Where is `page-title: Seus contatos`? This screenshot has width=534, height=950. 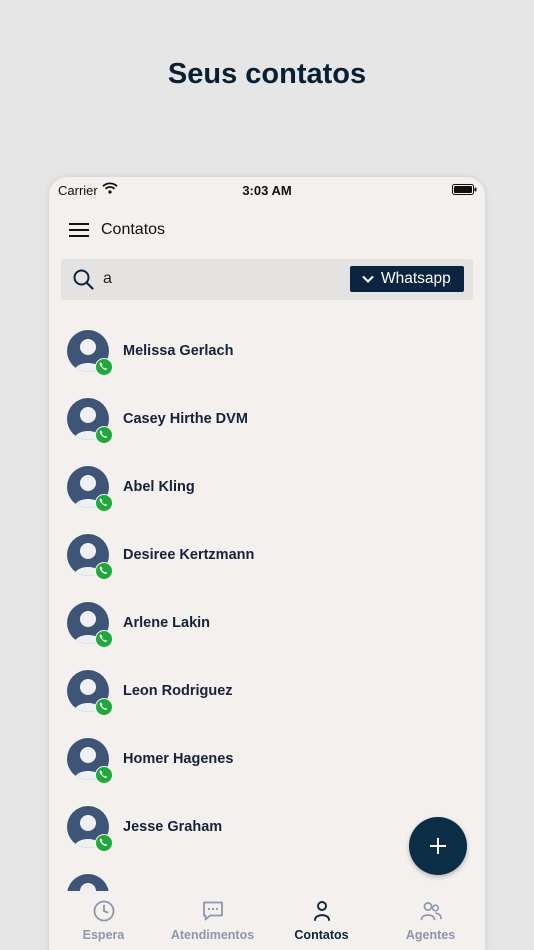 page-title: Seus contatos is located at coordinates (267, 74).